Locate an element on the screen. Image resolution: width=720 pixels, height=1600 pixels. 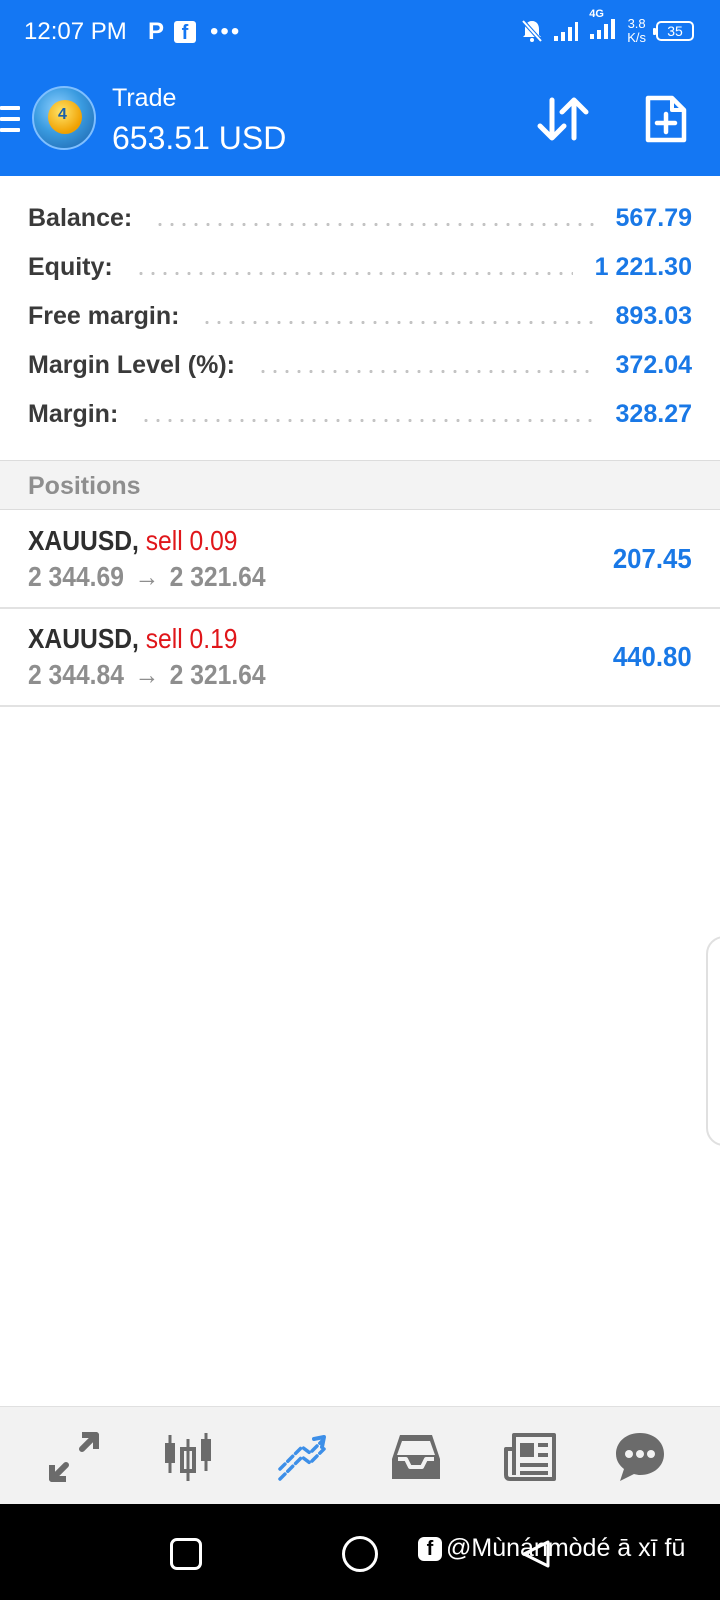
network-type: 4G is located at coordinates (596, 14).